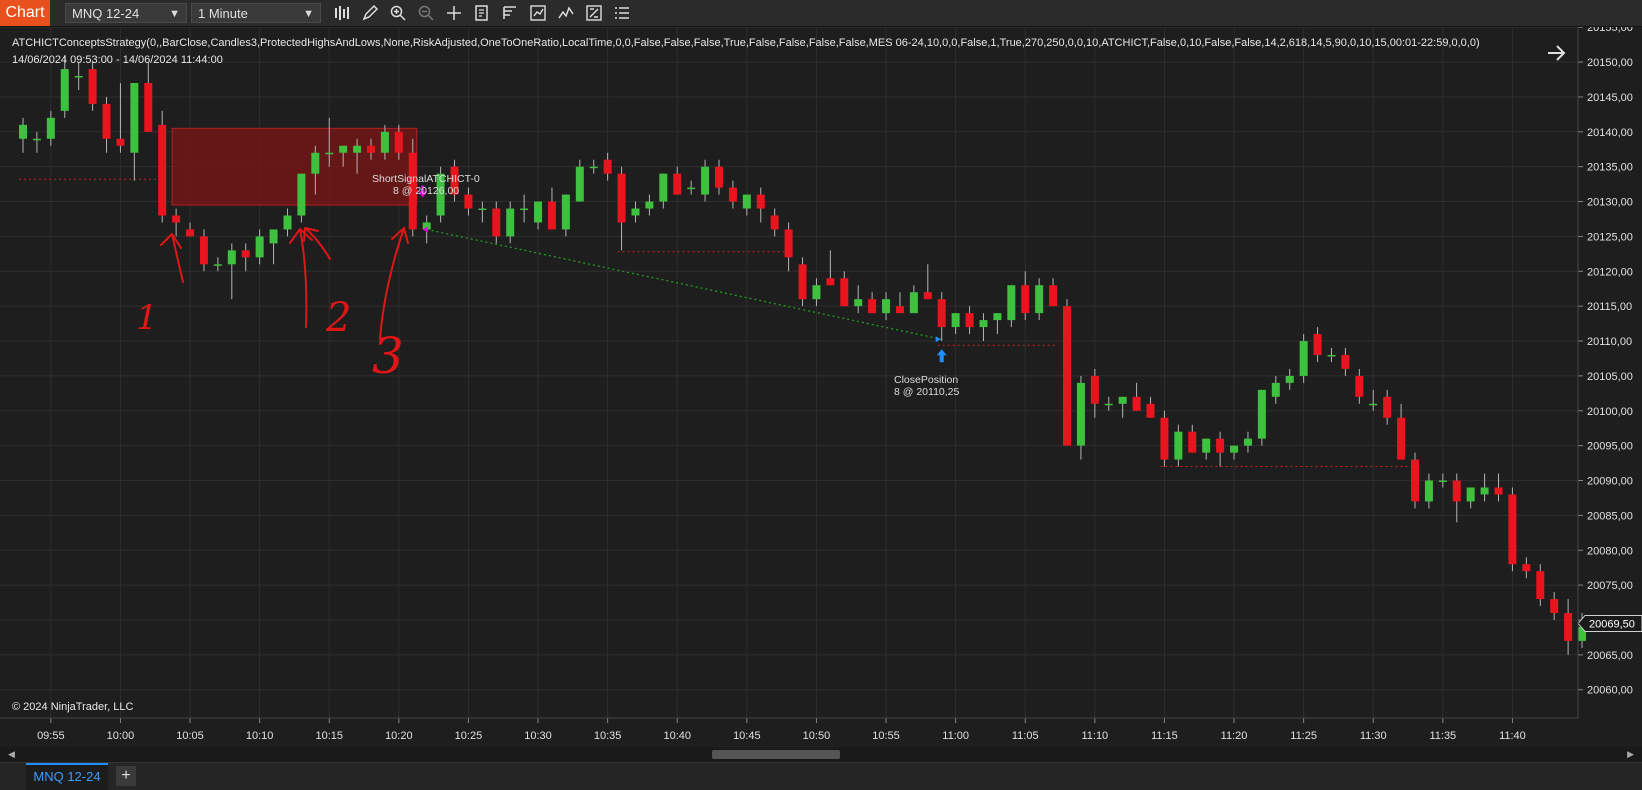  What do you see at coordinates (1609, 342) in the screenshot?
I see `y-tick-label: 20110,00` at bounding box center [1609, 342].